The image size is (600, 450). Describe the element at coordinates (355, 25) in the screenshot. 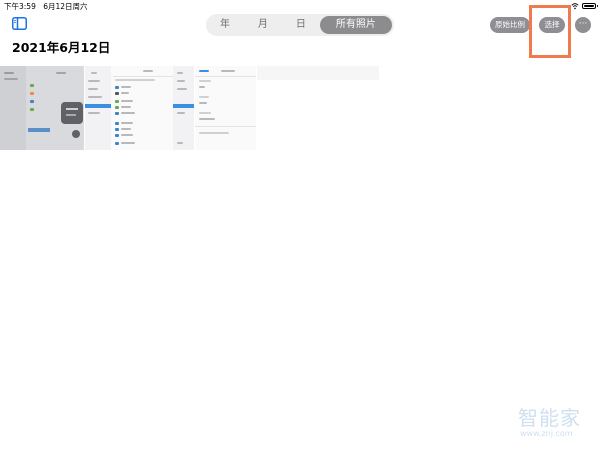

I see `segment-all-photos: 所有照片` at that location.